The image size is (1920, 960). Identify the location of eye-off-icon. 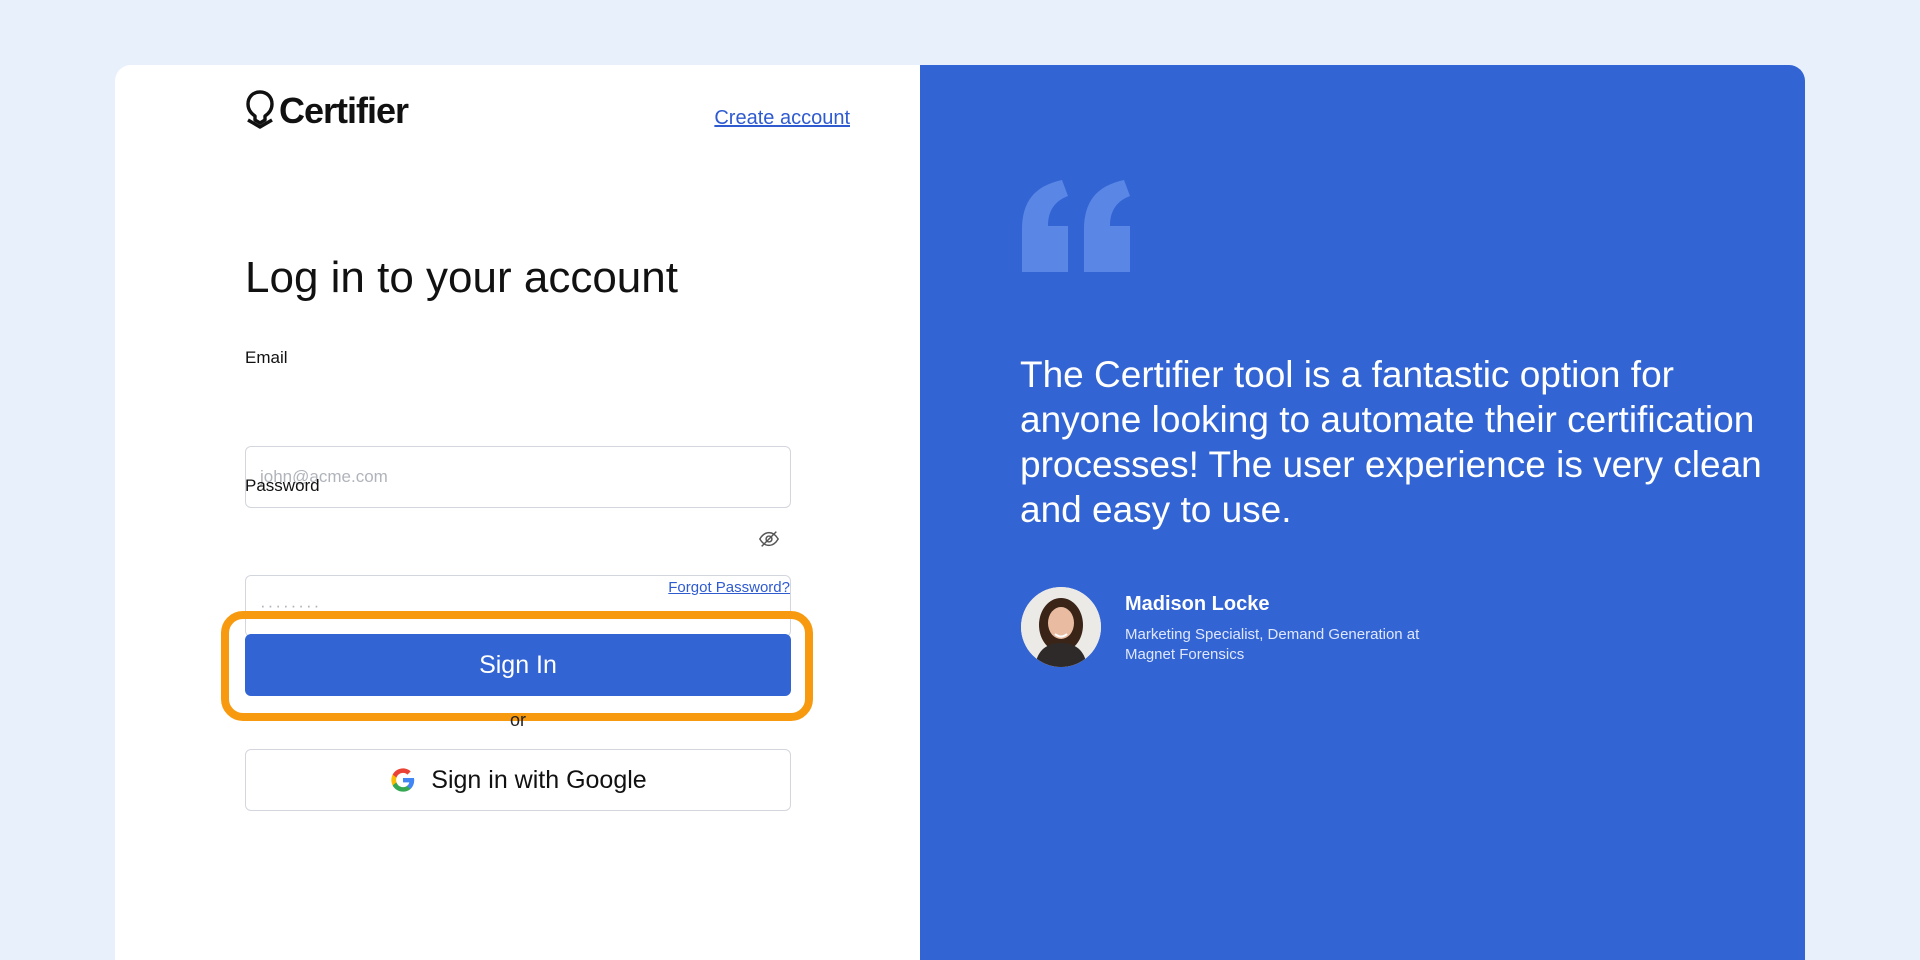
(769, 539).